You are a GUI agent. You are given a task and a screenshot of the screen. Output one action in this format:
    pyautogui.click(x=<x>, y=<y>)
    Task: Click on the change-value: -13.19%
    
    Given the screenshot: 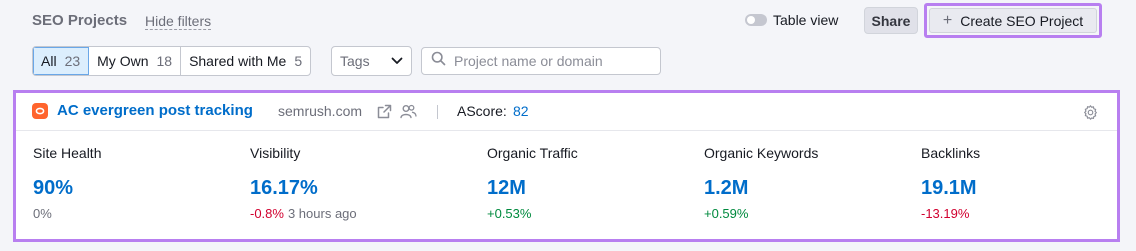 What is the action you would take?
    pyautogui.click(x=945, y=213)
    